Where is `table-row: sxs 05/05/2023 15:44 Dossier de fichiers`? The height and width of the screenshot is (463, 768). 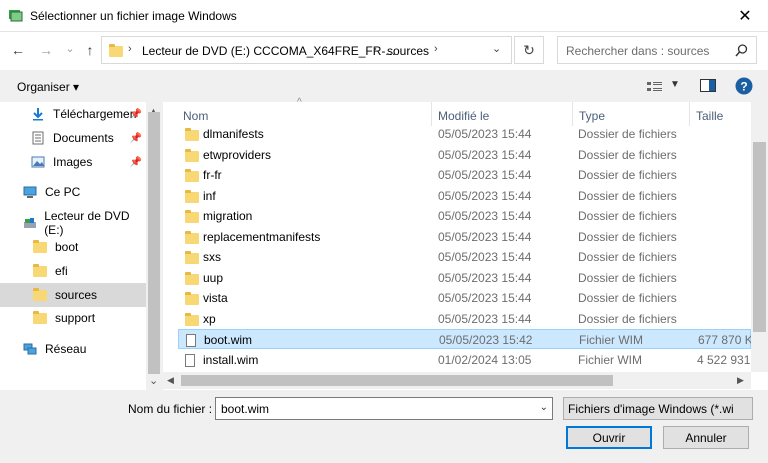 table-row: sxs 05/05/2023 15:44 Dossier de fichiers is located at coordinates (464, 257).